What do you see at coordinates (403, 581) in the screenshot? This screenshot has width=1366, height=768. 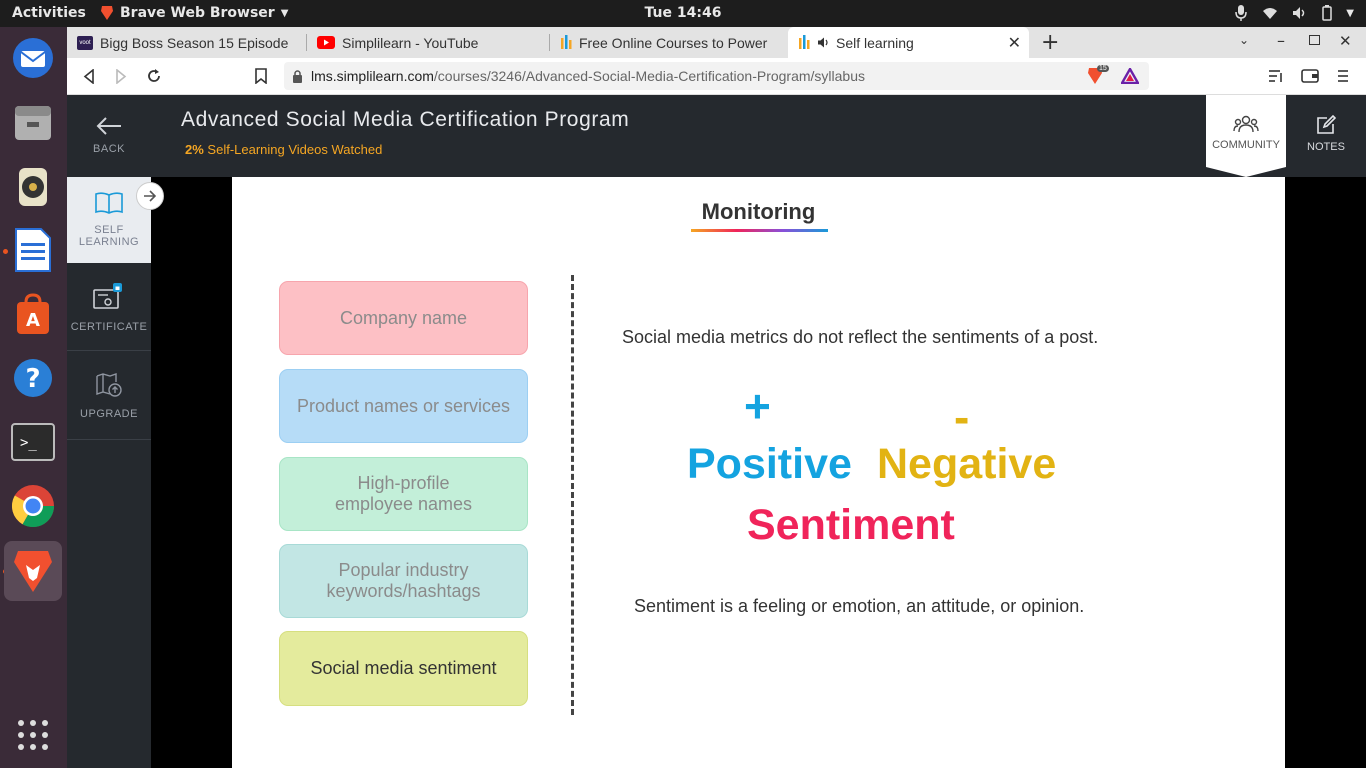 I see `list-item: Popular industry keywords/hashtags` at bounding box center [403, 581].